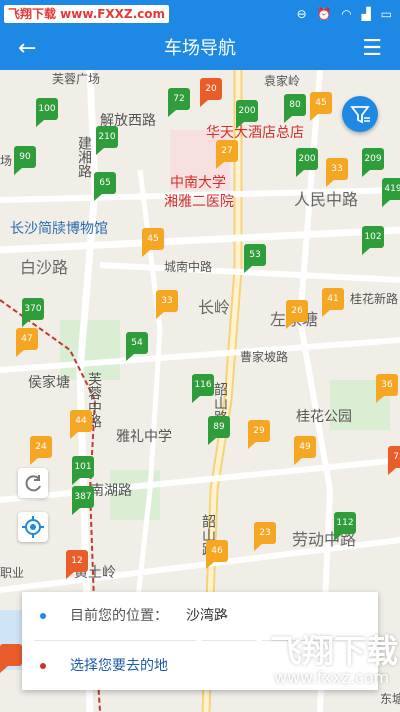 The height and width of the screenshot is (712, 400). Describe the element at coordinates (386, 14) in the screenshot. I see `battery-icon: ▭` at that location.